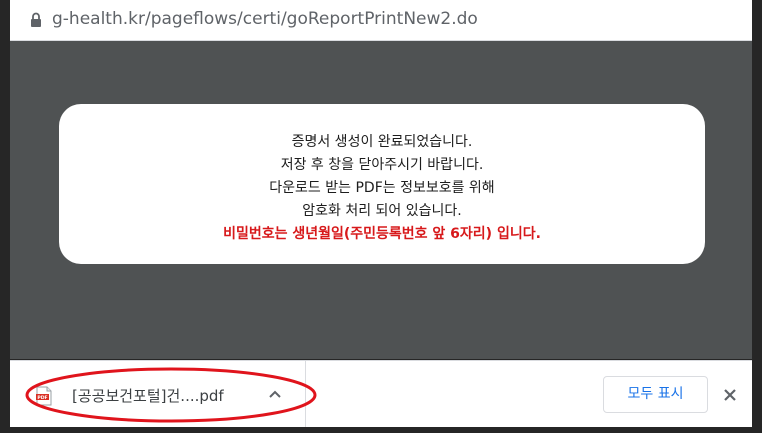  Describe the element at coordinates (148, 395) in the screenshot. I see `download-file-name: [공공보건포털]건....pdf` at that location.